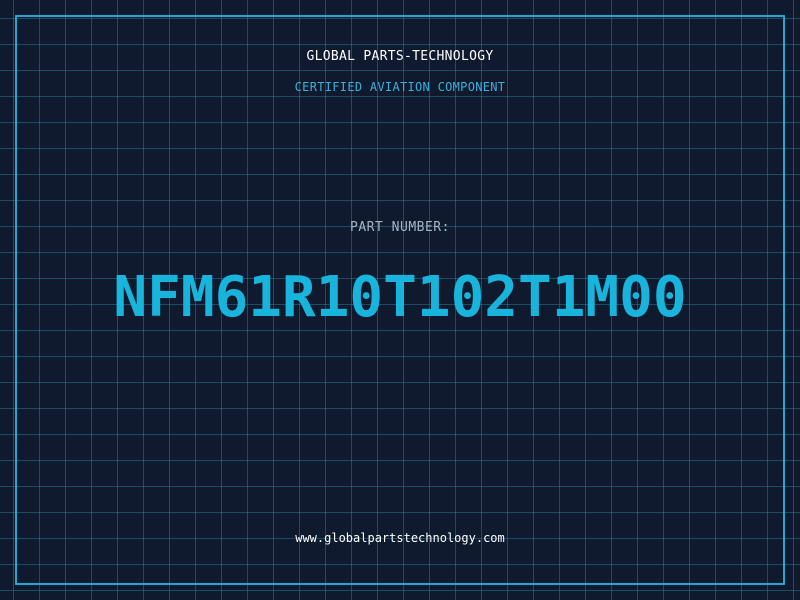 The height and width of the screenshot is (600, 800). Describe the element at coordinates (400, 87) in the screenshot. I see `tagline: CERTIFIED AVIATION COMPONENT` at that location.